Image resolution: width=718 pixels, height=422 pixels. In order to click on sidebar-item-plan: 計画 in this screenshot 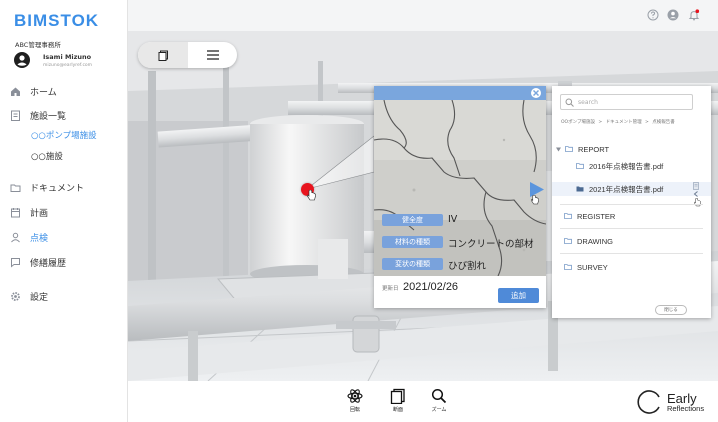, I will do `click(29, 212)`.